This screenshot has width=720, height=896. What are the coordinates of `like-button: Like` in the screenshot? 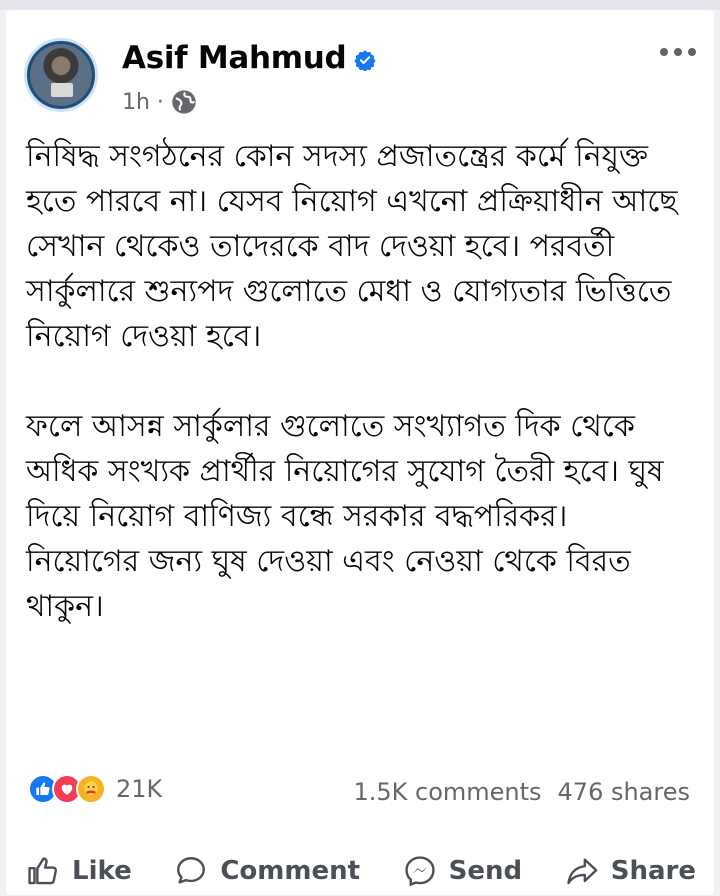 It's located at (79, 871).